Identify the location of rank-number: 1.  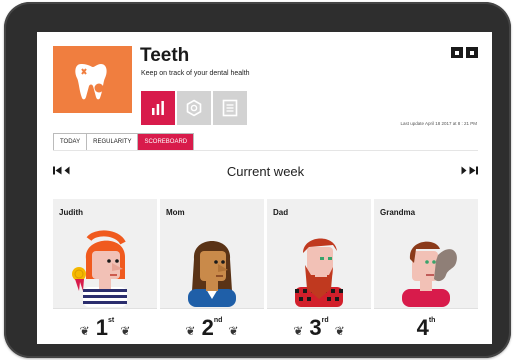
(101, 327).